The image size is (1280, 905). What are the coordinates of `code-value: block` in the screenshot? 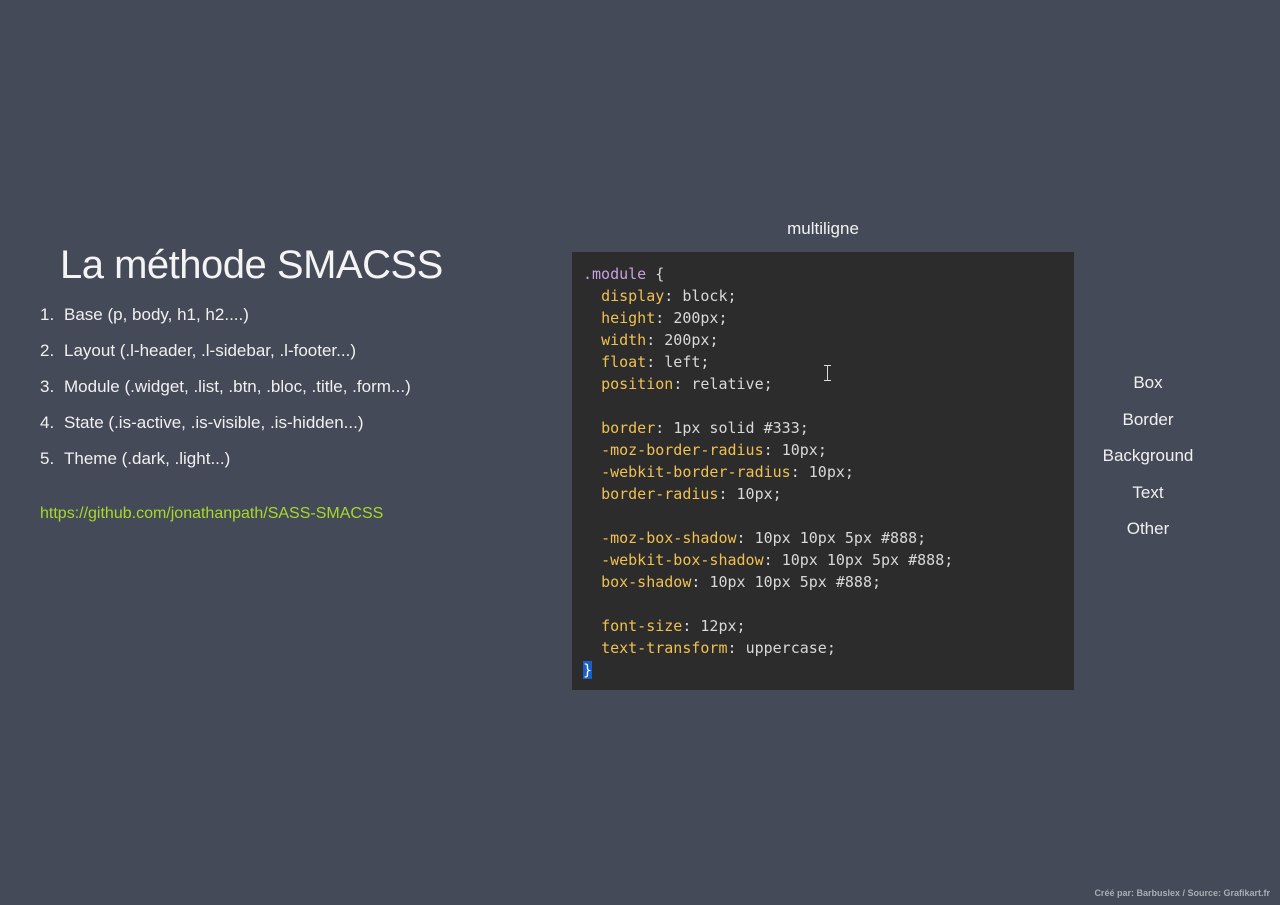 It's located at (705, 296).